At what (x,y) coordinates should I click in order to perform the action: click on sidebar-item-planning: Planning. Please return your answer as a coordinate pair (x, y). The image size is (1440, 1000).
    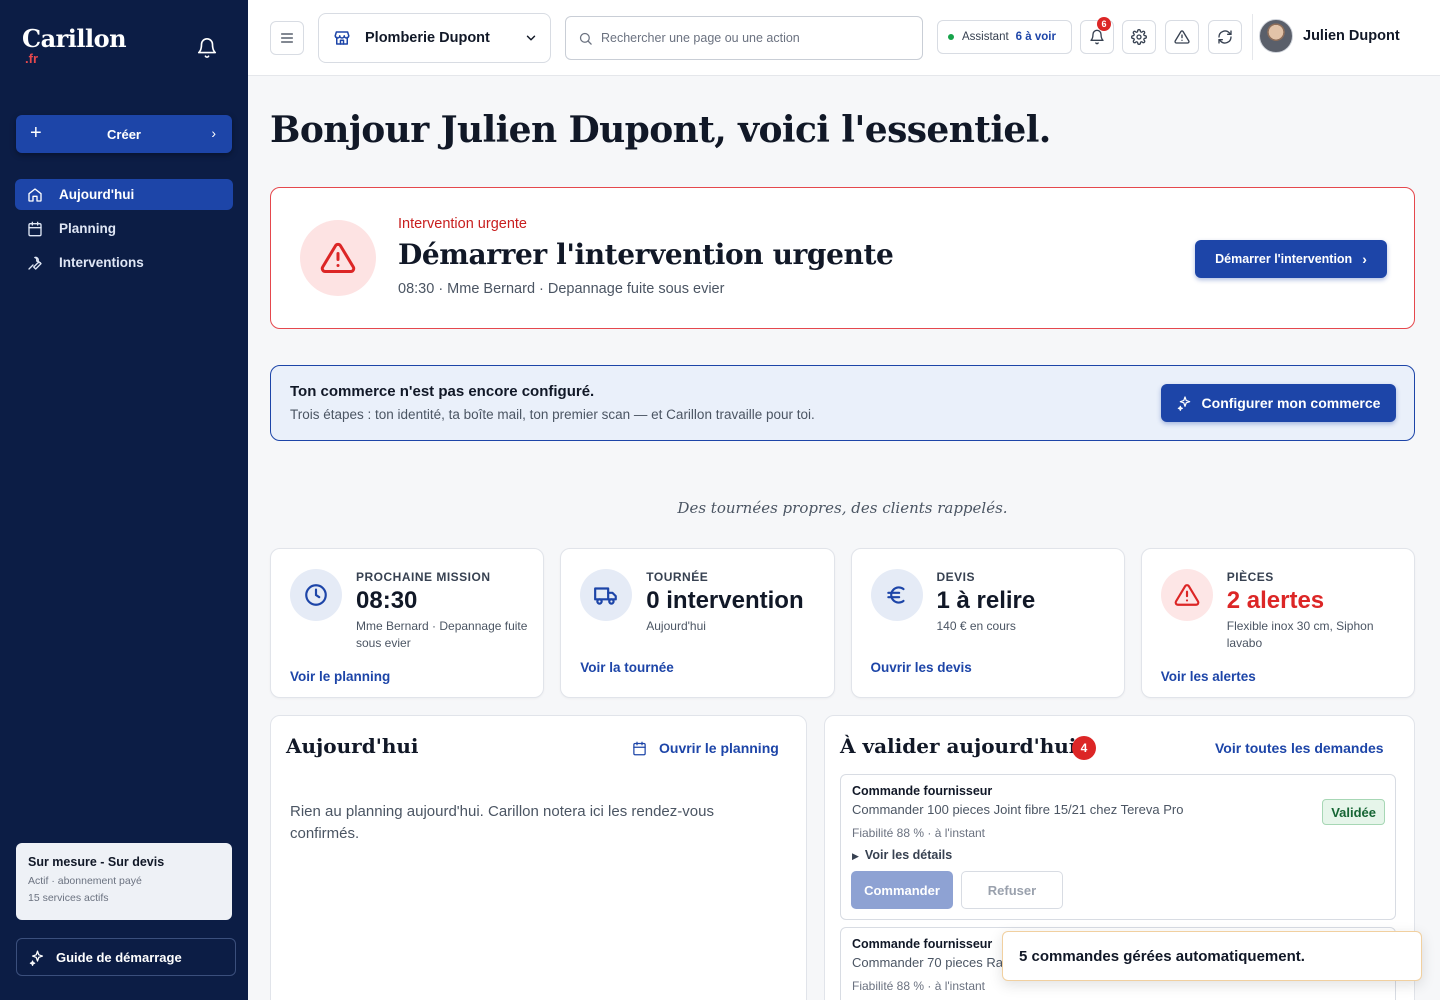
    Looking at the image, I should click on (124, 228).